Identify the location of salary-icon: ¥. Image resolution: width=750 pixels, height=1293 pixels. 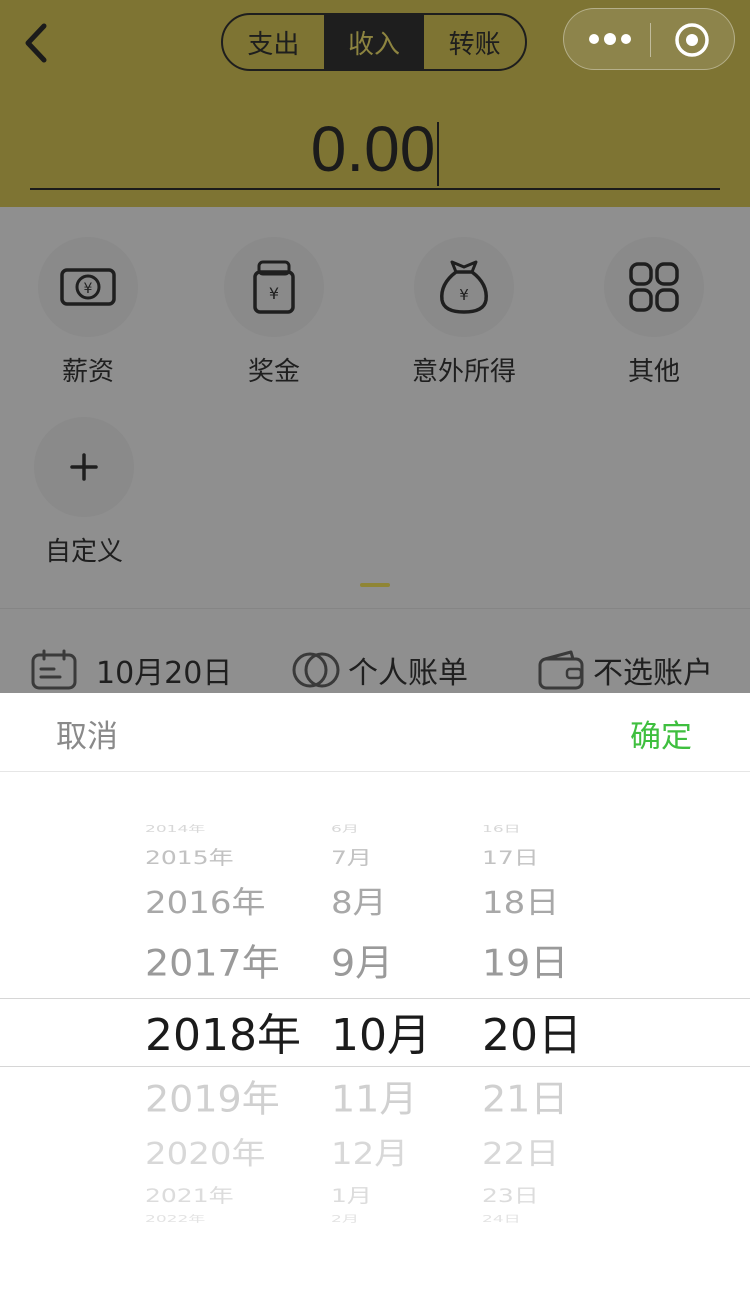
(88, 287).